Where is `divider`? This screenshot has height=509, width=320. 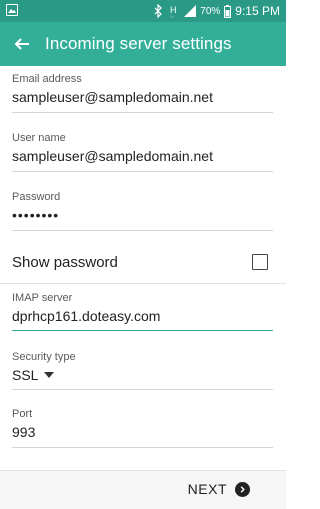
divider is located at coordinates (143, 283).